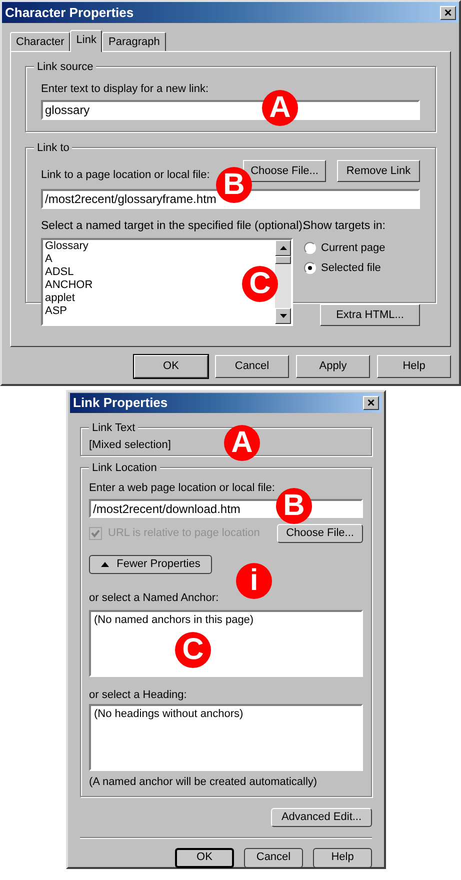 This screenshot has height=880, width=461. I want to click on scroll-up-icon, so click(283, 248).